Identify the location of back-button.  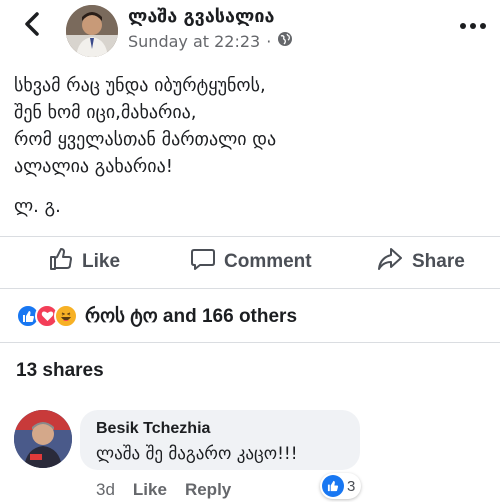
(32, 26).